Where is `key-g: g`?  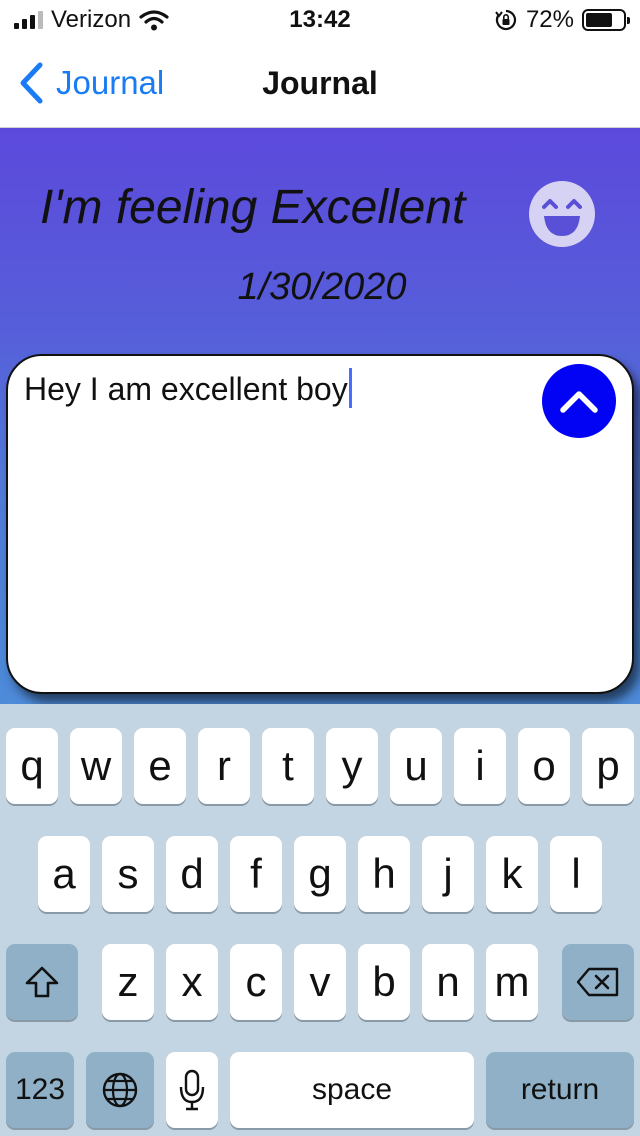 key-g: g is located at coordinates (320, 874).